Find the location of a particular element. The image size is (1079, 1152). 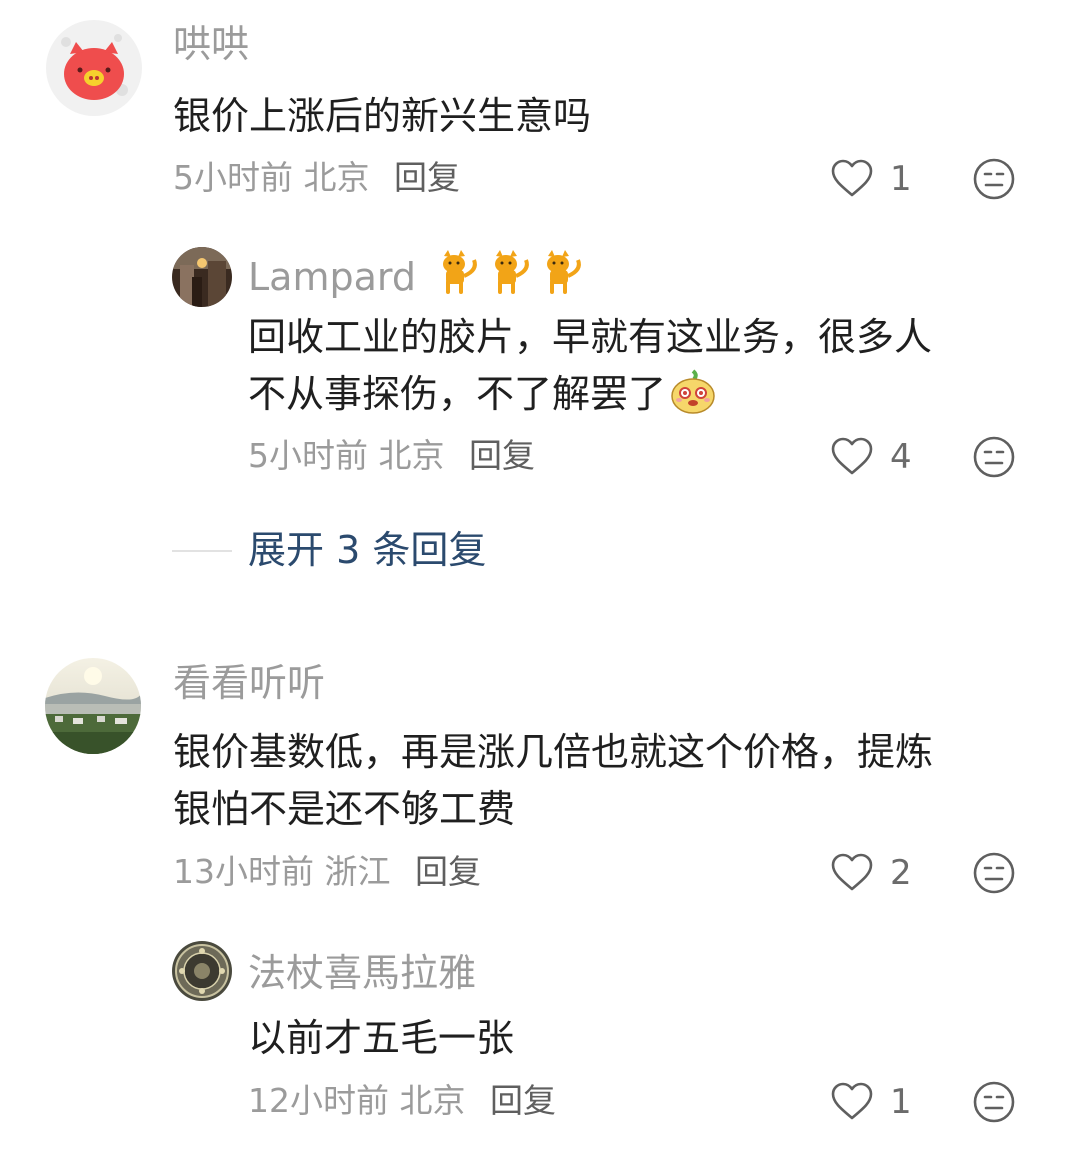

comment-text: 以前才五毛一张 is located at coordinates (381, 1038).